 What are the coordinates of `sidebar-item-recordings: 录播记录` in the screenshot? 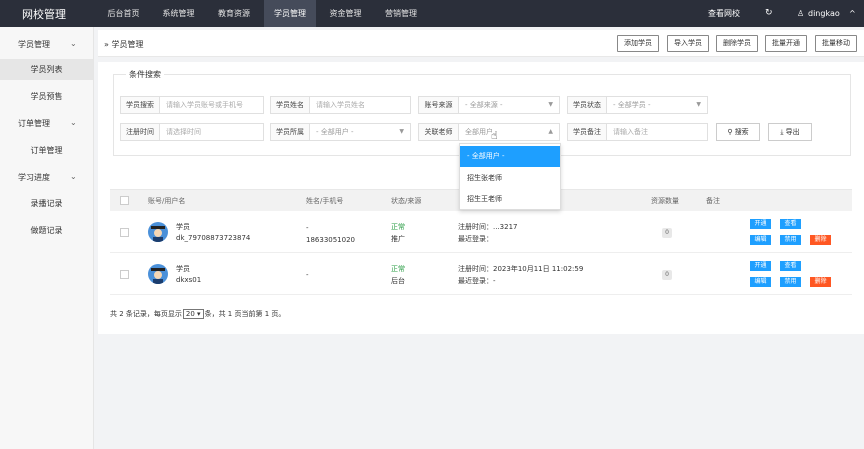 It's located at (46, 203).